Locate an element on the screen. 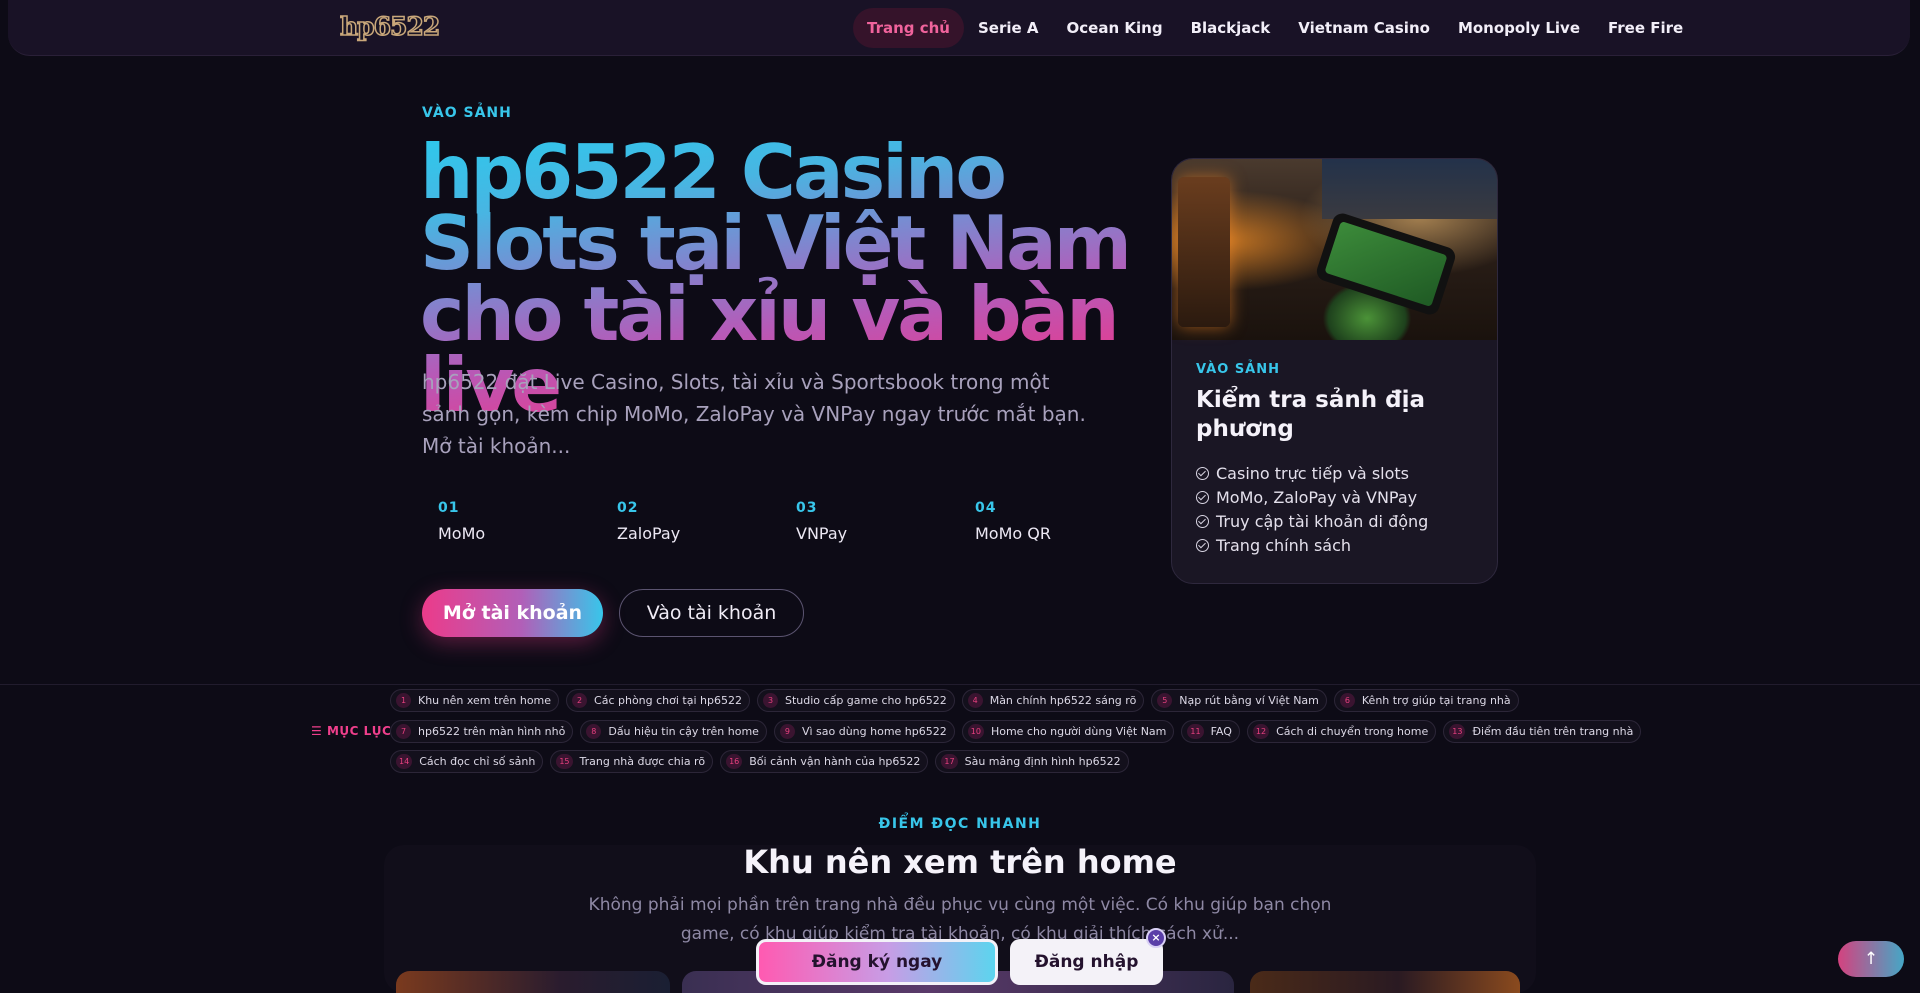 Image resolution: width=1920 pixels, height=993 pixels. casino-phone-image is located at coordinates (1334, 249).